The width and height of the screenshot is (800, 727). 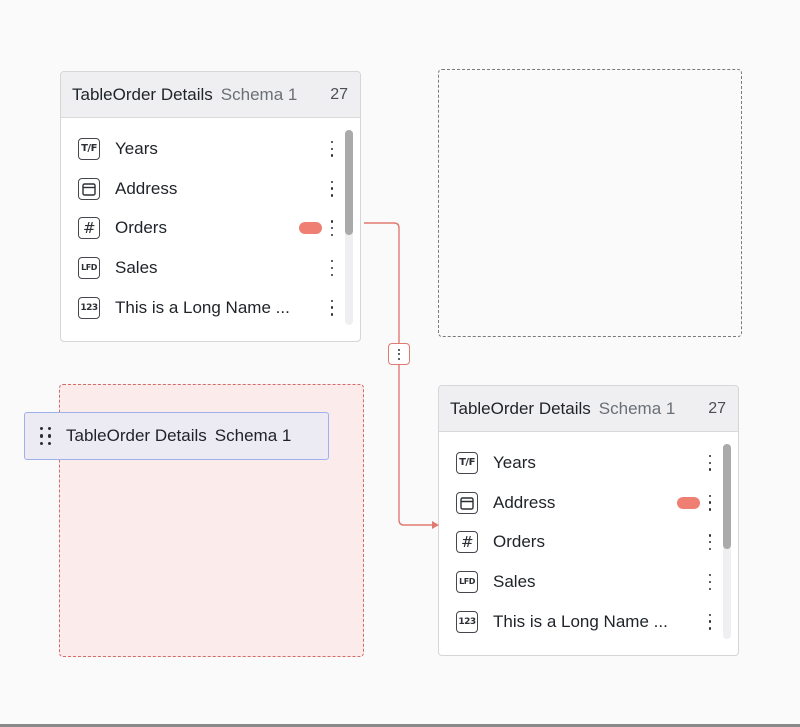 What do you see at coordinates (435, 525) in the screenshot?
I see `arrow-head-icon` at bounding box center [435, 525].